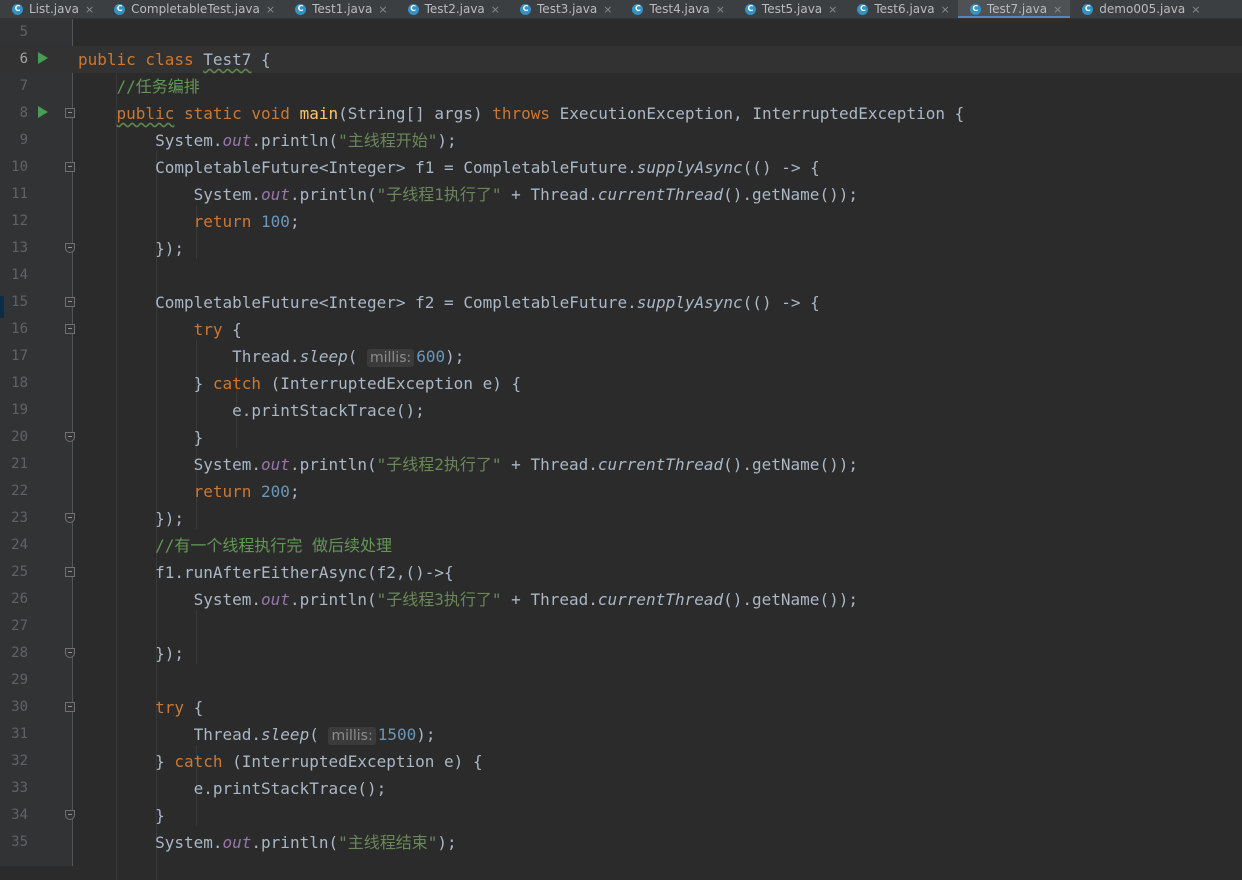 The width and height of the screenshot is (1242, 880). What do you see at coordinates (621, 815) in the screenshot?
I see `code-line: 34 }` at bounding box center [621, 815].